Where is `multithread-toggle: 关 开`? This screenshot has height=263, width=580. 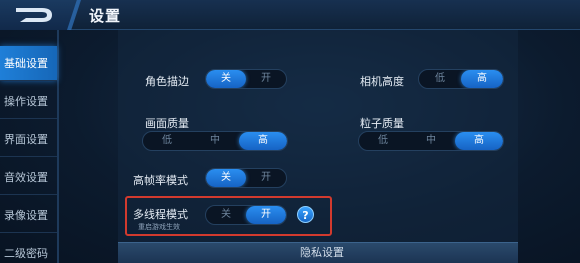 multithread-toggle: 关 开 is located at coordinates (246, 215).